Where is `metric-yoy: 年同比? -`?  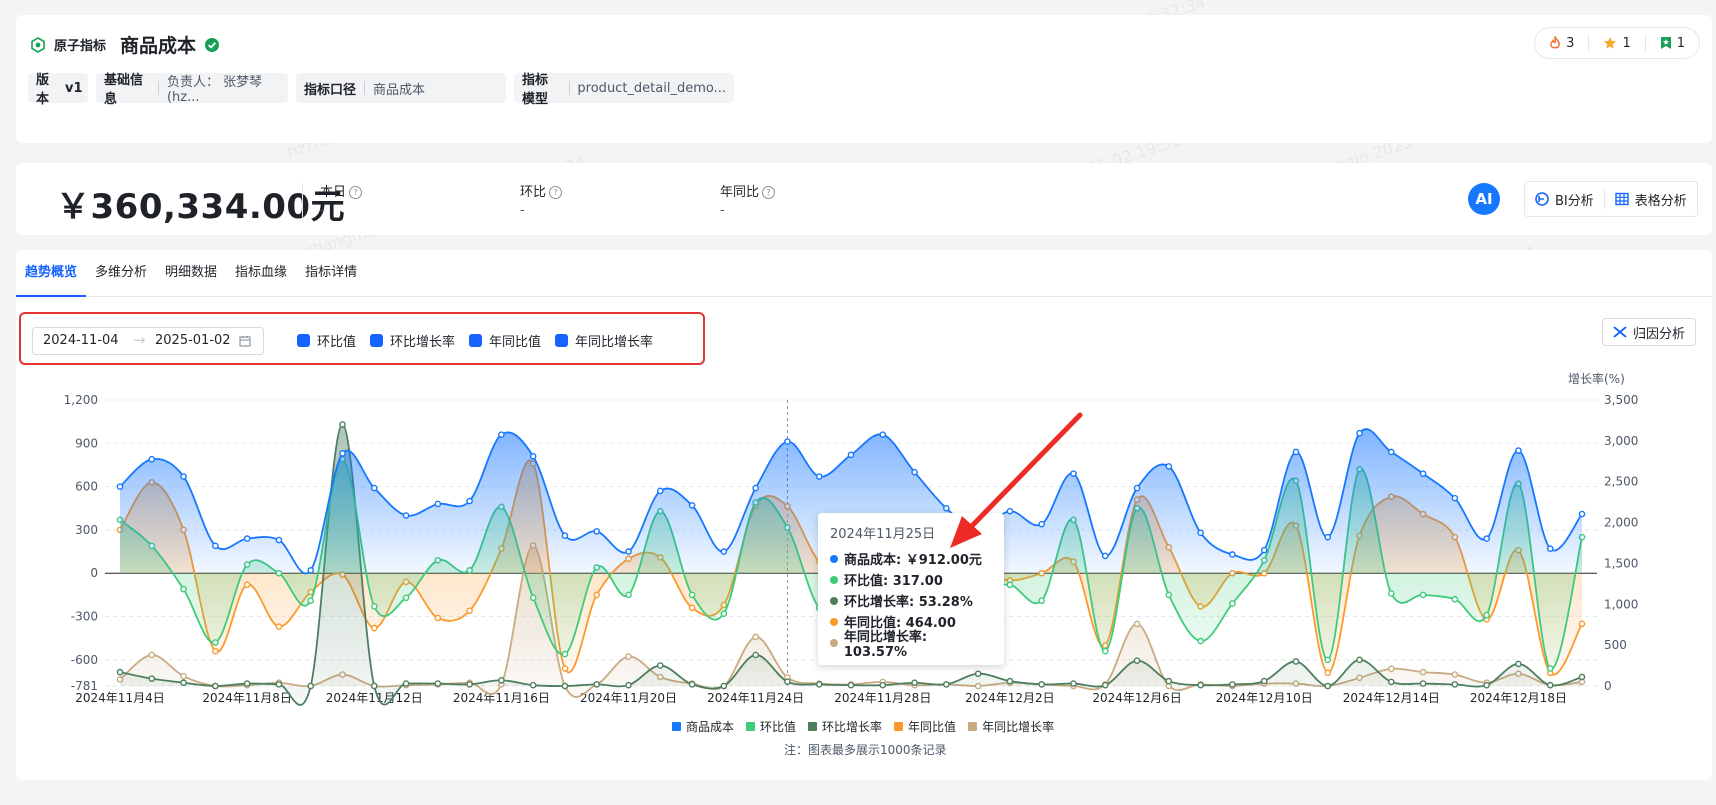 metric-yoy: 年同比? - is located at coordinates (748, 199).